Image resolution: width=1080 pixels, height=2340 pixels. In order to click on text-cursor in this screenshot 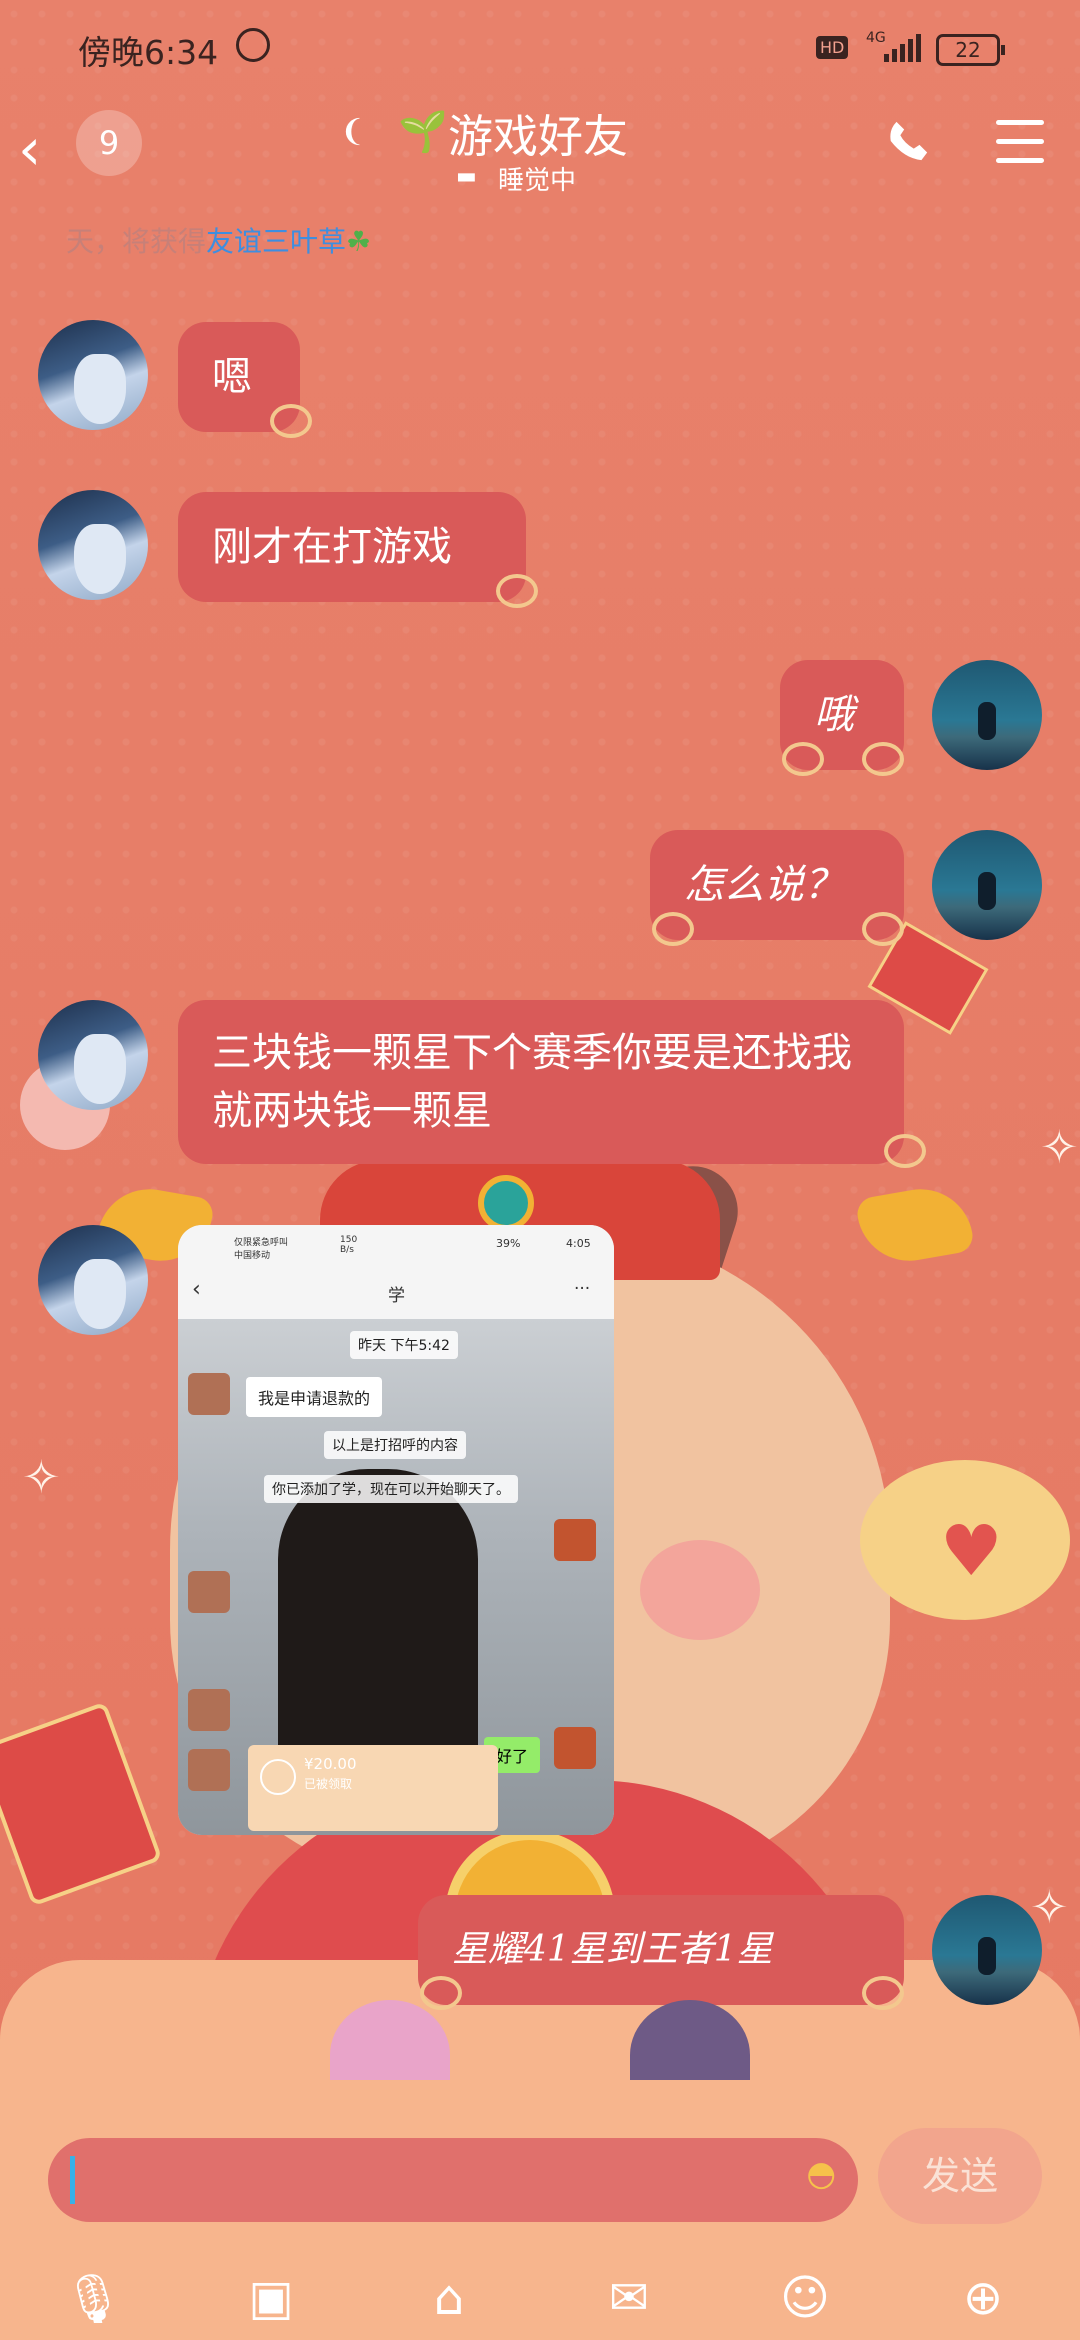, I will do `click(72, 2180)`.